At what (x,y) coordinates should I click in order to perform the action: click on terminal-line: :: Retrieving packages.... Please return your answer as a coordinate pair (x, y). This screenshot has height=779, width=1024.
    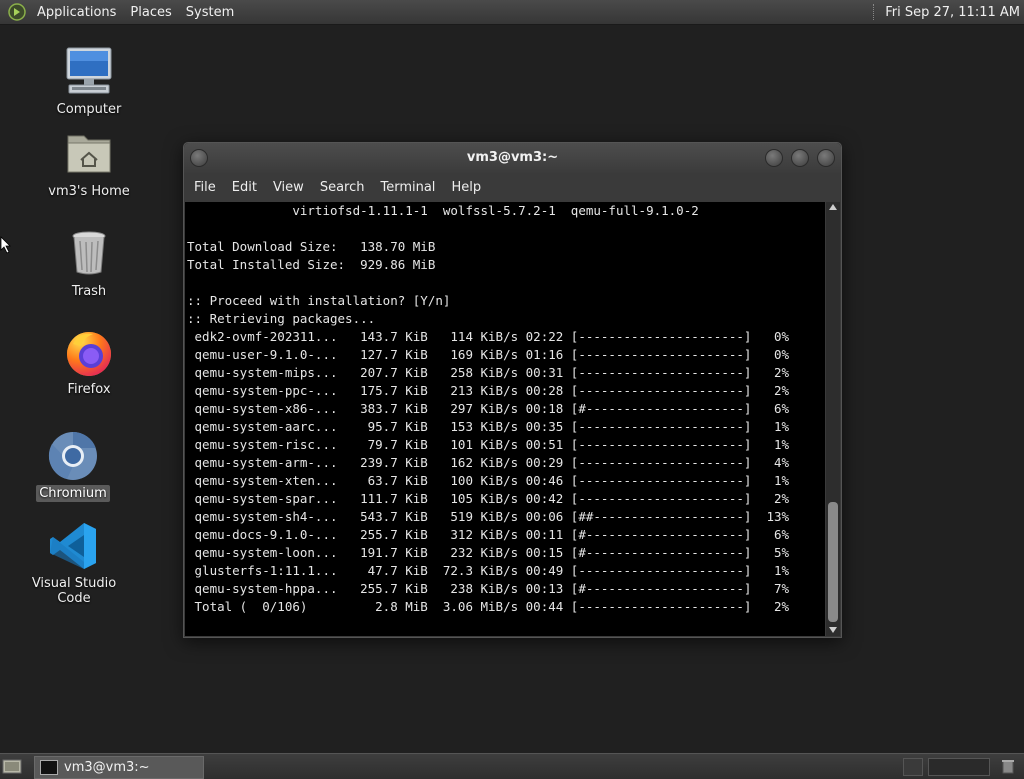
    Looking at the image, I should click on (281, 318).